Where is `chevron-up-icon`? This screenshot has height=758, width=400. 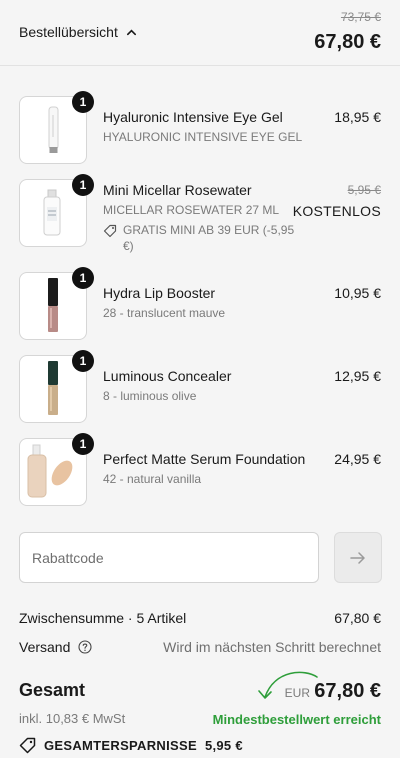
chevron-up-icon is located at coordinates (131, 31).